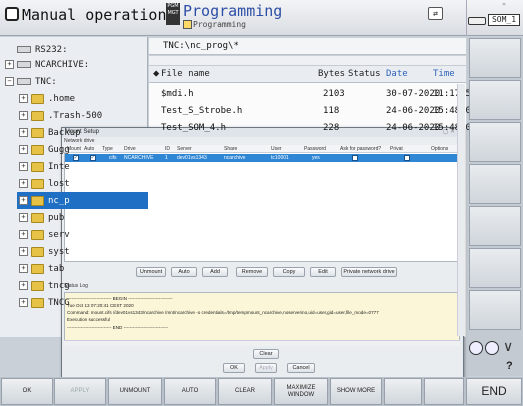  What do you see at coordinates (9, 81) in the screenshot?
I see `collapse-icon: −` at bounding box center [9, 81].